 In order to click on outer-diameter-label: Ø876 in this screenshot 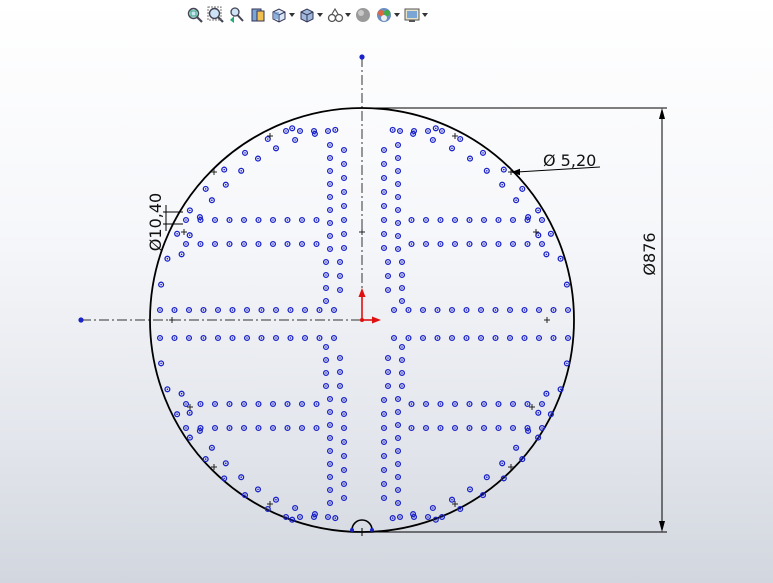, I will do `click(649, 253)`.